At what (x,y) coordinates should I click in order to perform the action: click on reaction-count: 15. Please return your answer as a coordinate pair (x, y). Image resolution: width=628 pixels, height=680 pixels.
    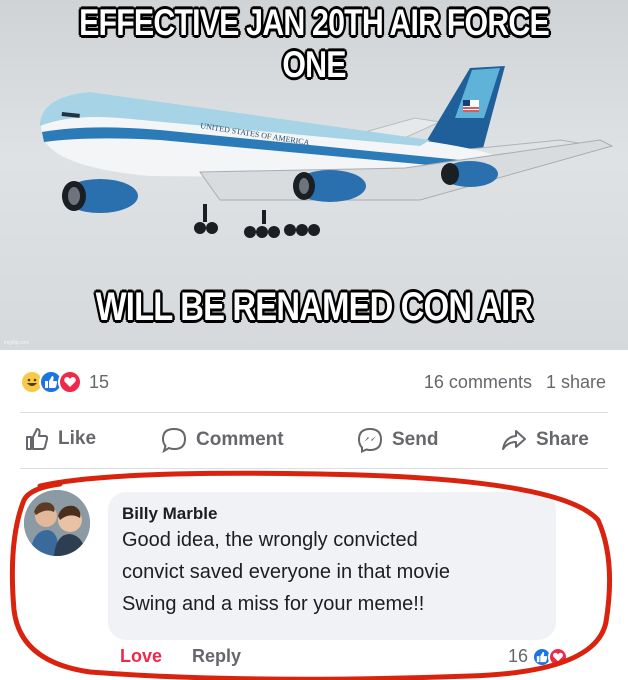
    Looking at the image, I should click on (99, 381).